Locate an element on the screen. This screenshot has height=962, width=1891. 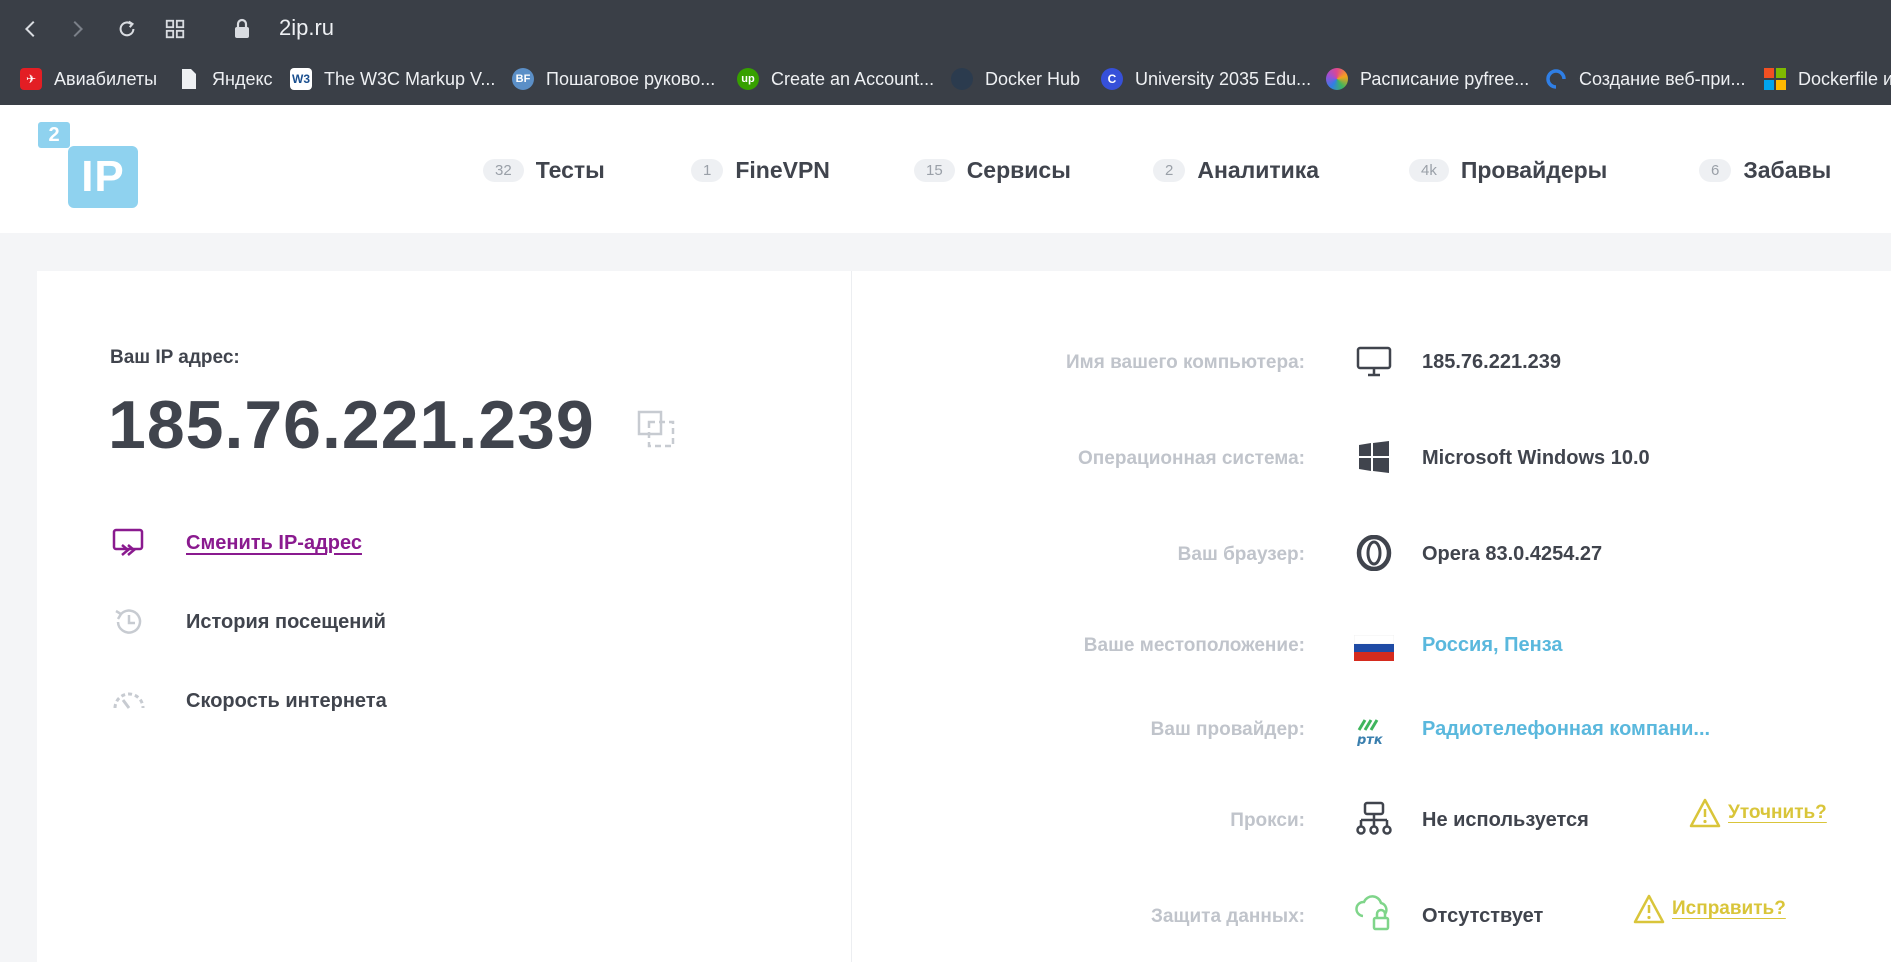
nav-label: Аналитика is located at coordinates (1258, 169).